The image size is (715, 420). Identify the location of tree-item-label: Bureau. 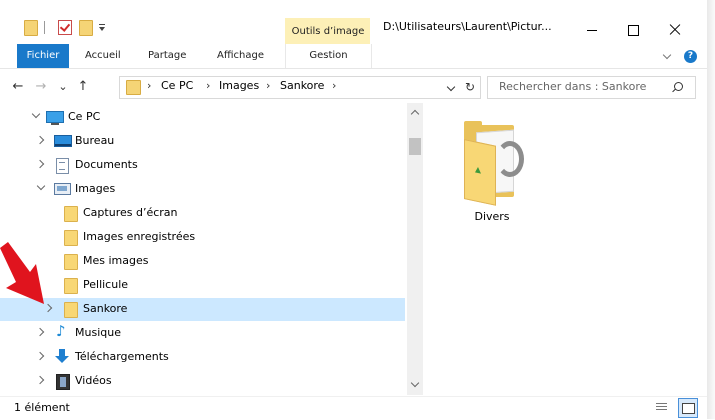
(95, 140).